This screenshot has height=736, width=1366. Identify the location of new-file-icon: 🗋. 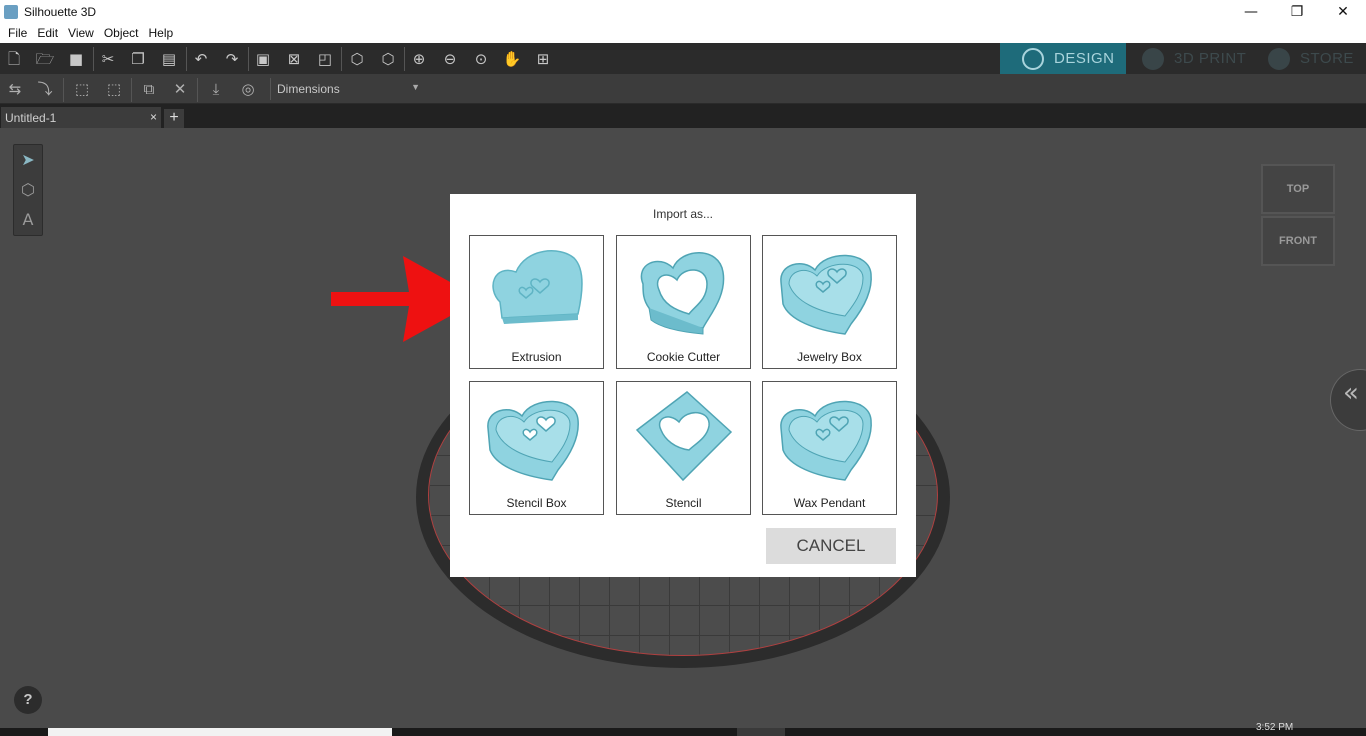
(14, 59).